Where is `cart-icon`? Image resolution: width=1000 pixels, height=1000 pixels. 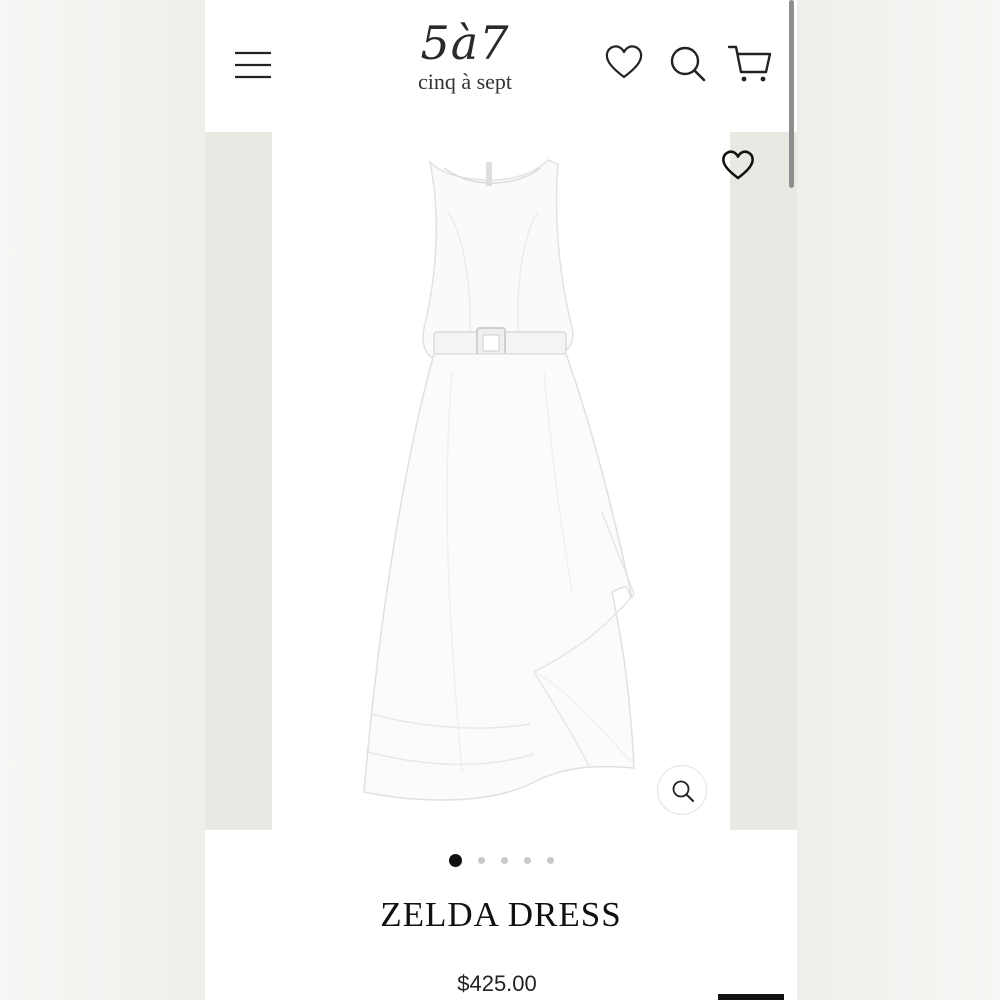 cart-icon is located at coordinates (749, 63).